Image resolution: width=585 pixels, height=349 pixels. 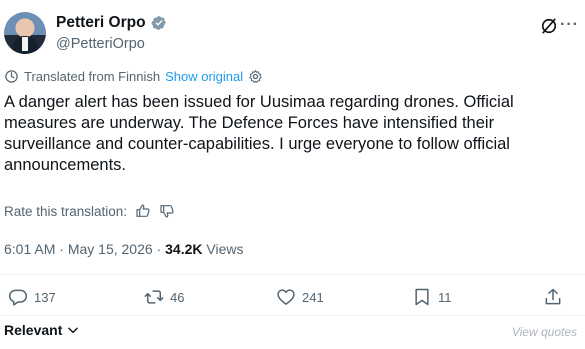 What do you see at coordinates (184, 249) in the screenshot?
I see `views-count: 34.2K` at bounding box center [184, 249].